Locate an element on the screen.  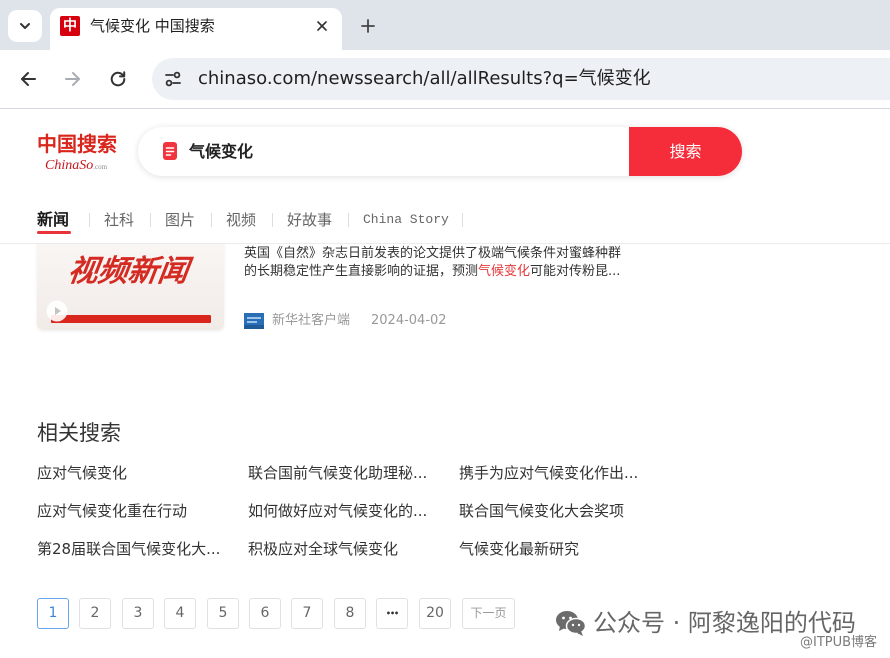
site-info-icon is located at coordinates (173, 79).